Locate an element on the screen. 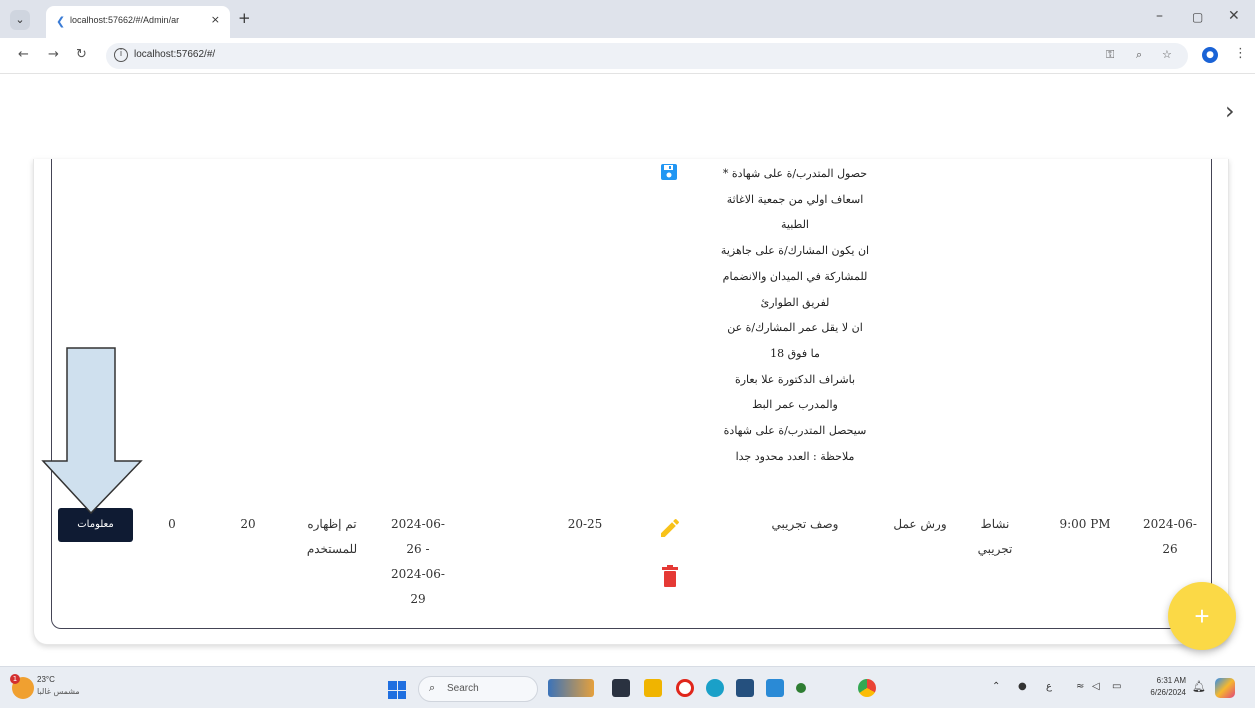 The width and height of the screenshot is (1255, 708). cell-date: 2024-06- 26 is located at coordinates (1170, 537).